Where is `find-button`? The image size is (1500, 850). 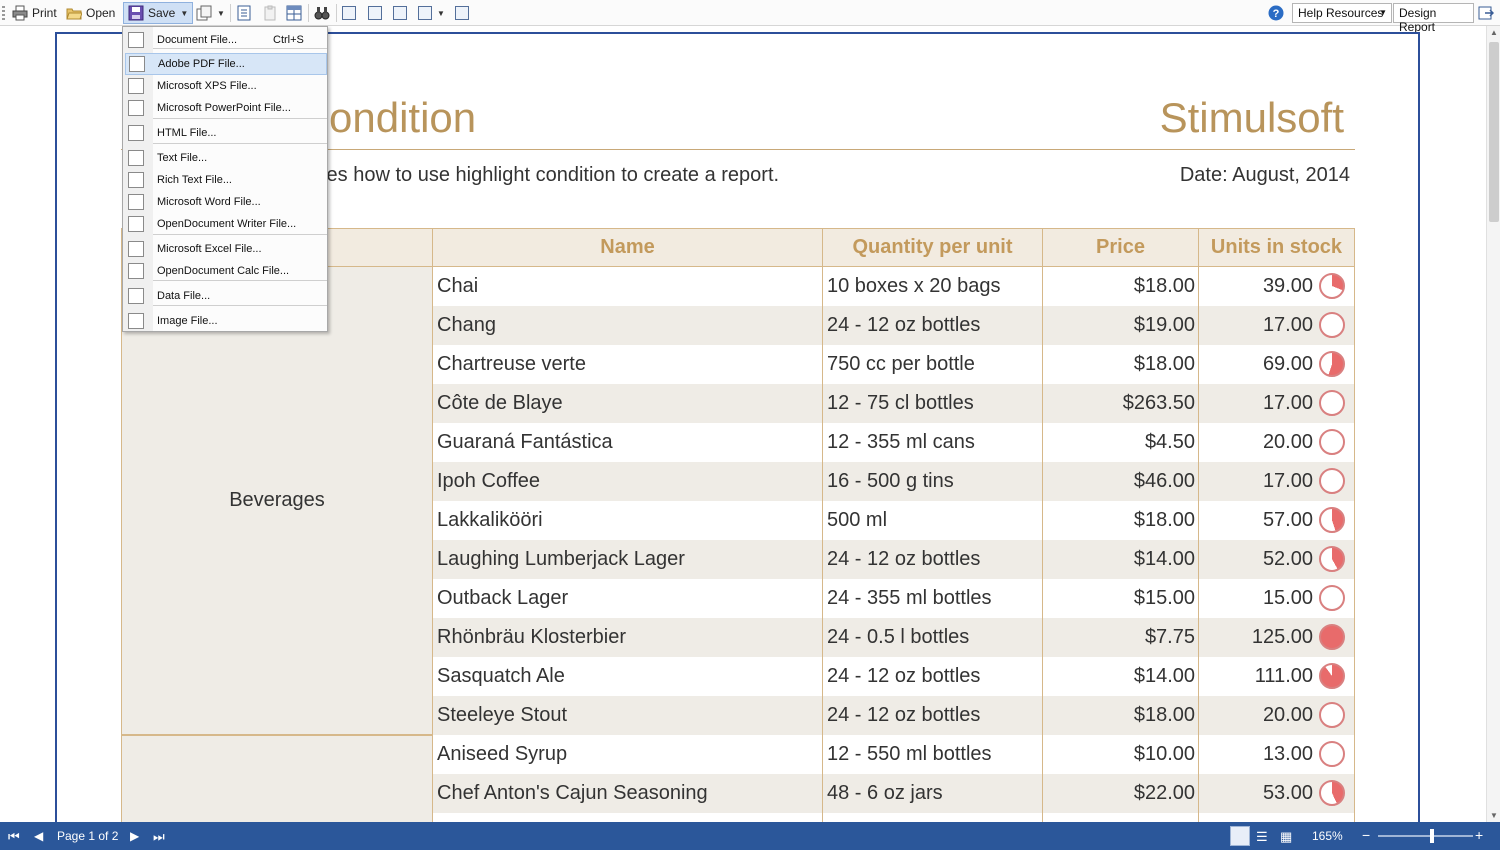
find-button is located at coordinates (322, 13).